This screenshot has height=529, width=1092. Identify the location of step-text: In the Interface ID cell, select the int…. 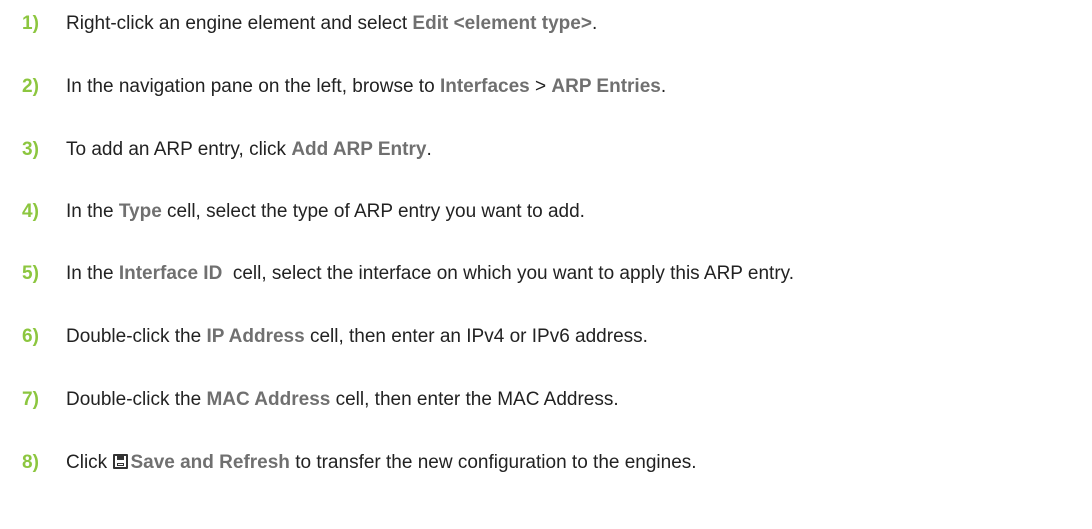
(430, 273).